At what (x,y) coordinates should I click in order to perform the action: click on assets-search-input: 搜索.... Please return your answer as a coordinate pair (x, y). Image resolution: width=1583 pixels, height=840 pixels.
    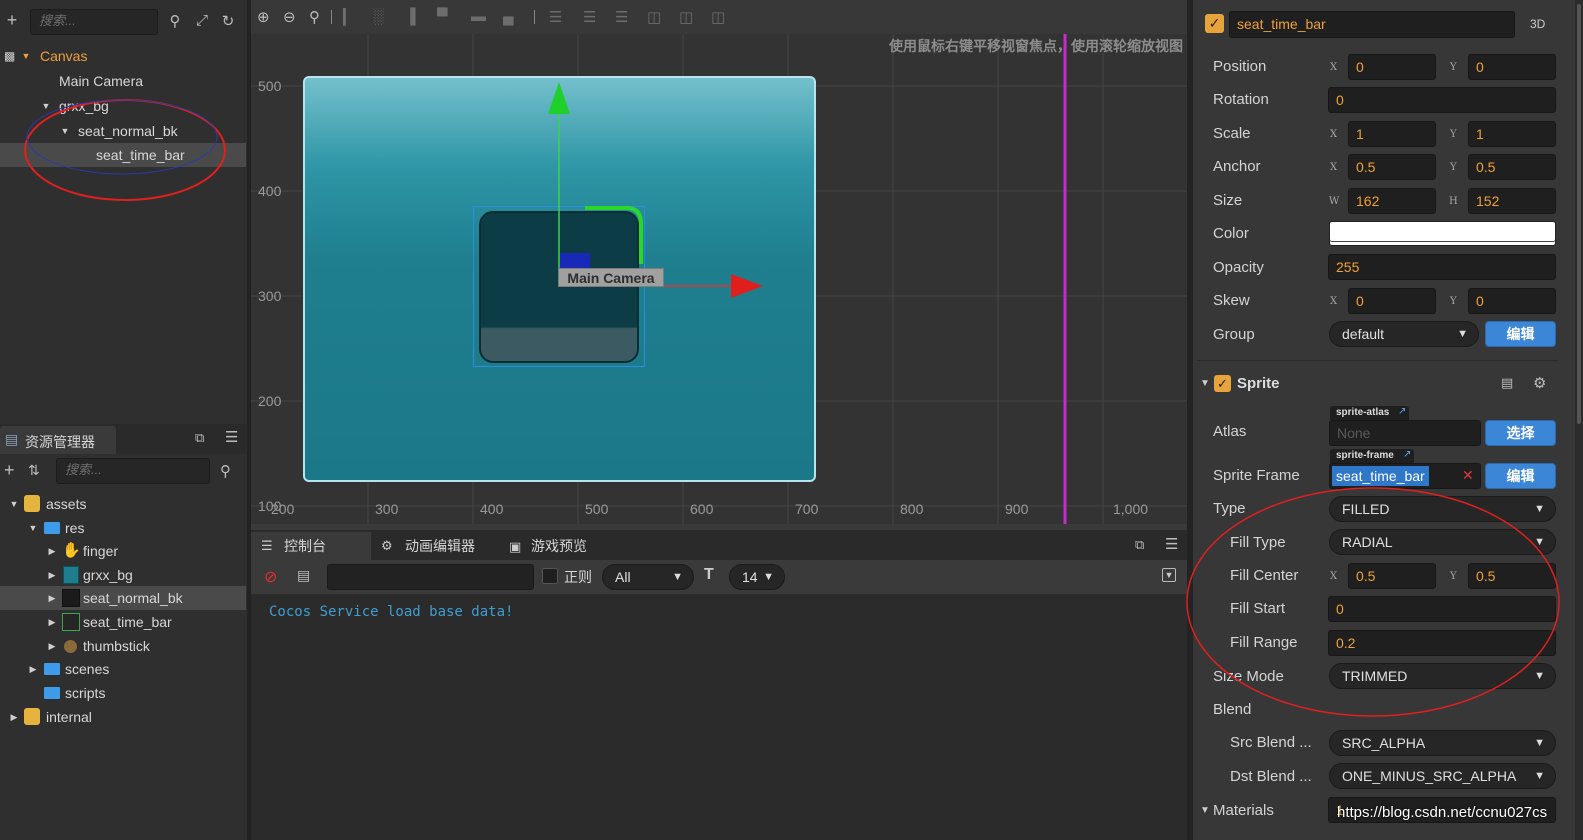
    Looking at the image, I should click on (133, 471).